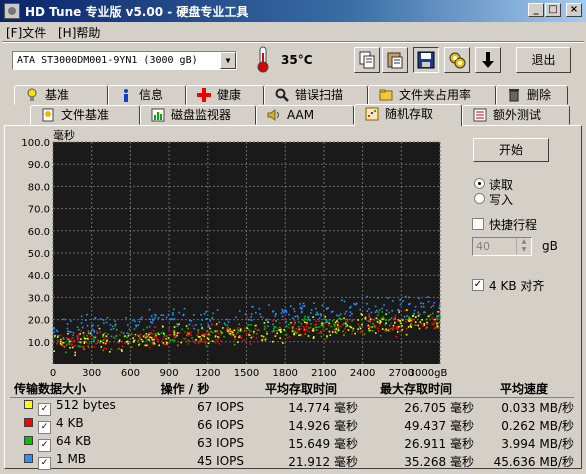 The height and width of the screenshot is (474, 586). What do you see at coordinates (284, 373) in the screenshot?
I see `x-tick-label: 1800` at bounding box center [284, 373].